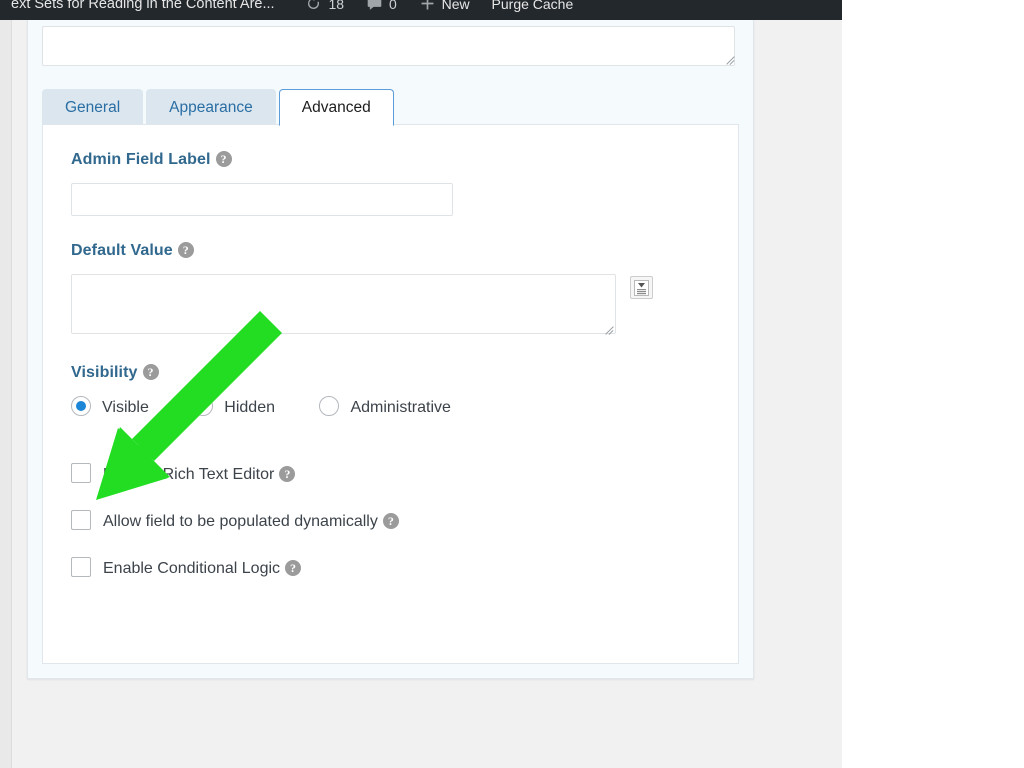  I want to click on radio-administrative: Administrative, so click(385, 406).